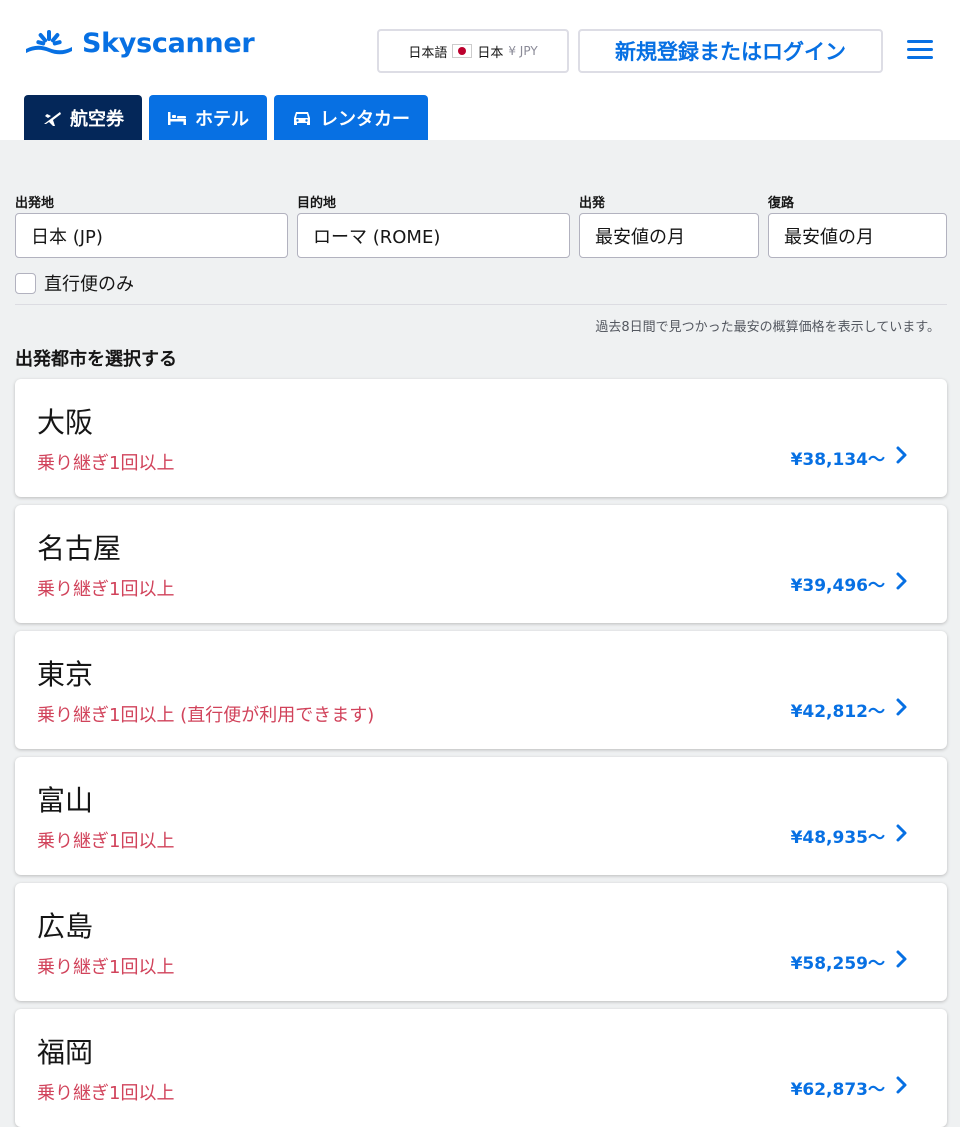  I want to click on sunrise-logo-icon, so click(49, 41).